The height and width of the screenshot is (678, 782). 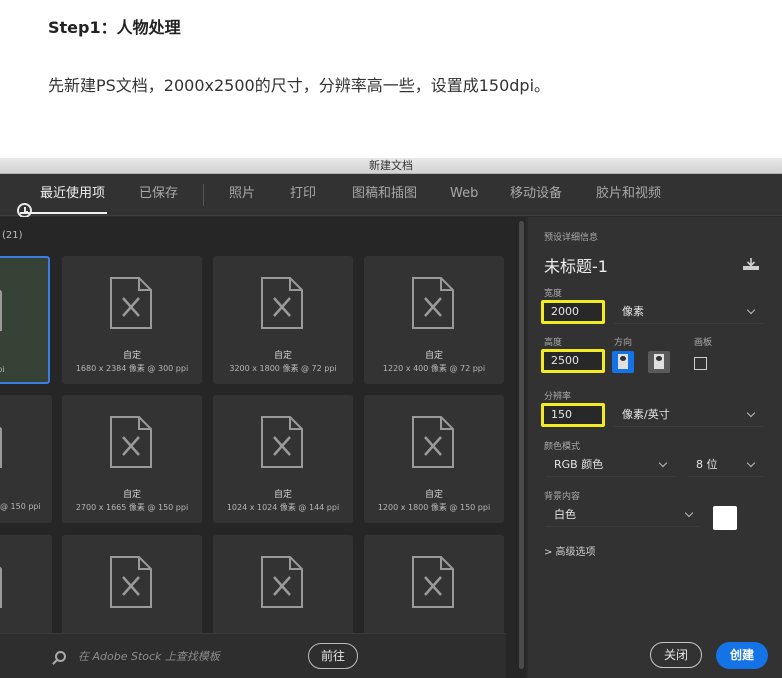 I want to click on preset-tab-bar: 最近使用项 已保存 照片 打印 图稿和插图 Web 移动设备 胶片和视频, so click(x=391, y=196).